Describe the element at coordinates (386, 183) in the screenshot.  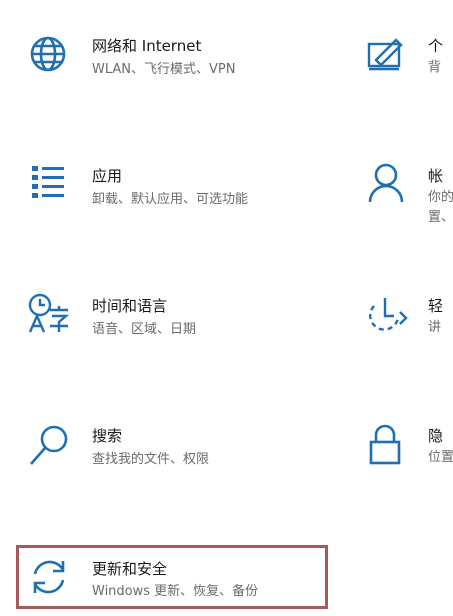
I see `account-icon` at that location.